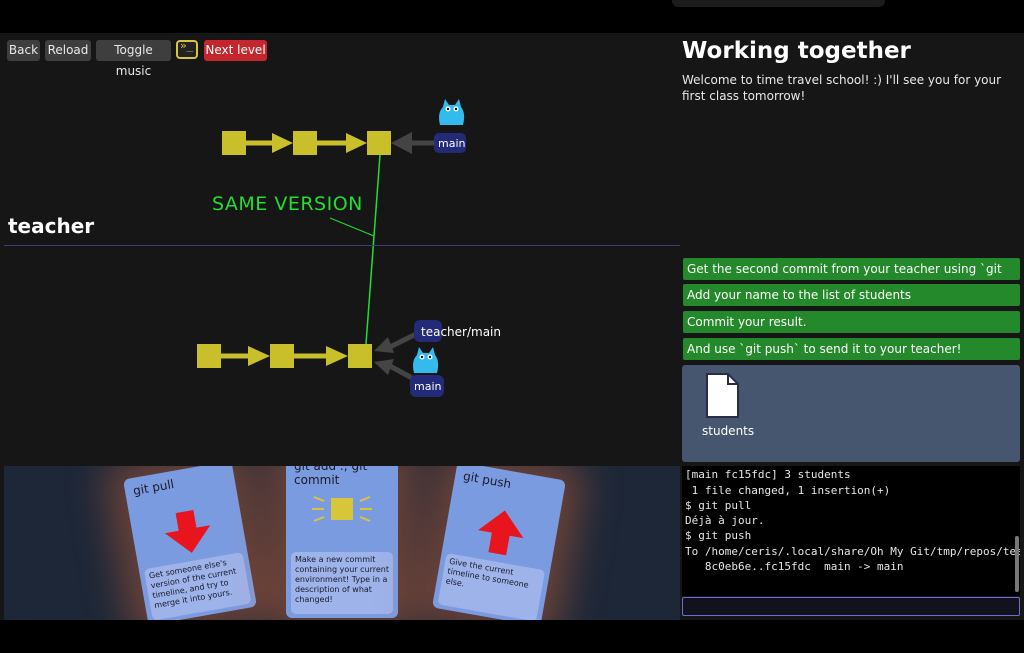 This screenshot has height=653, width=1024. I want to click on remote-label: teacher, so click(51, 226).